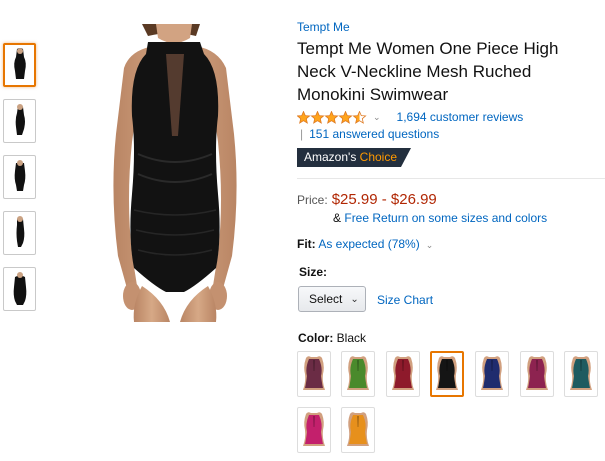  I want to click on color-swatch-teal, so click(581, 374).